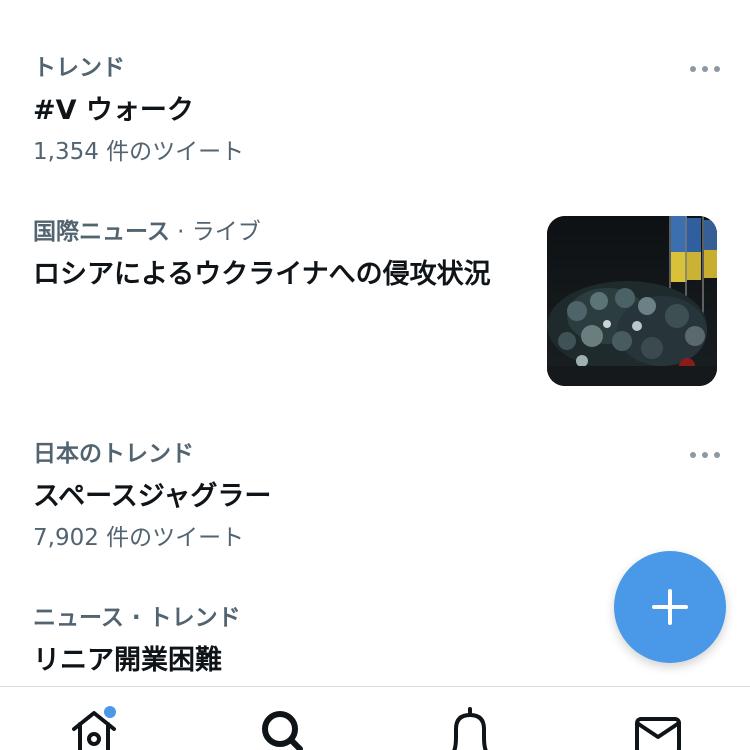  I want to click on news-thumbnail, so click(632, 301).